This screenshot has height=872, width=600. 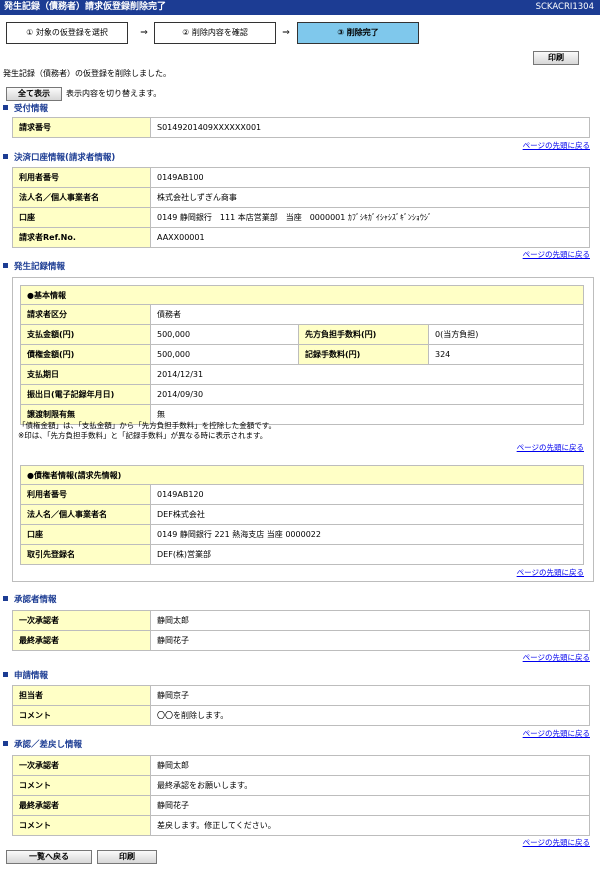 I want to click on section-heading: 決済口座情報(請求者情報), so click(x=65, y=158).